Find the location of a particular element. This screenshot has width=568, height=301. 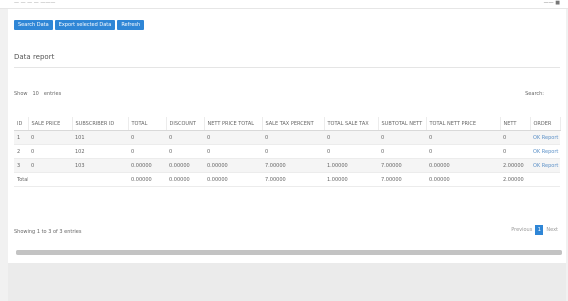

refresh-button: Refresh is located at coordinates (131, 25).